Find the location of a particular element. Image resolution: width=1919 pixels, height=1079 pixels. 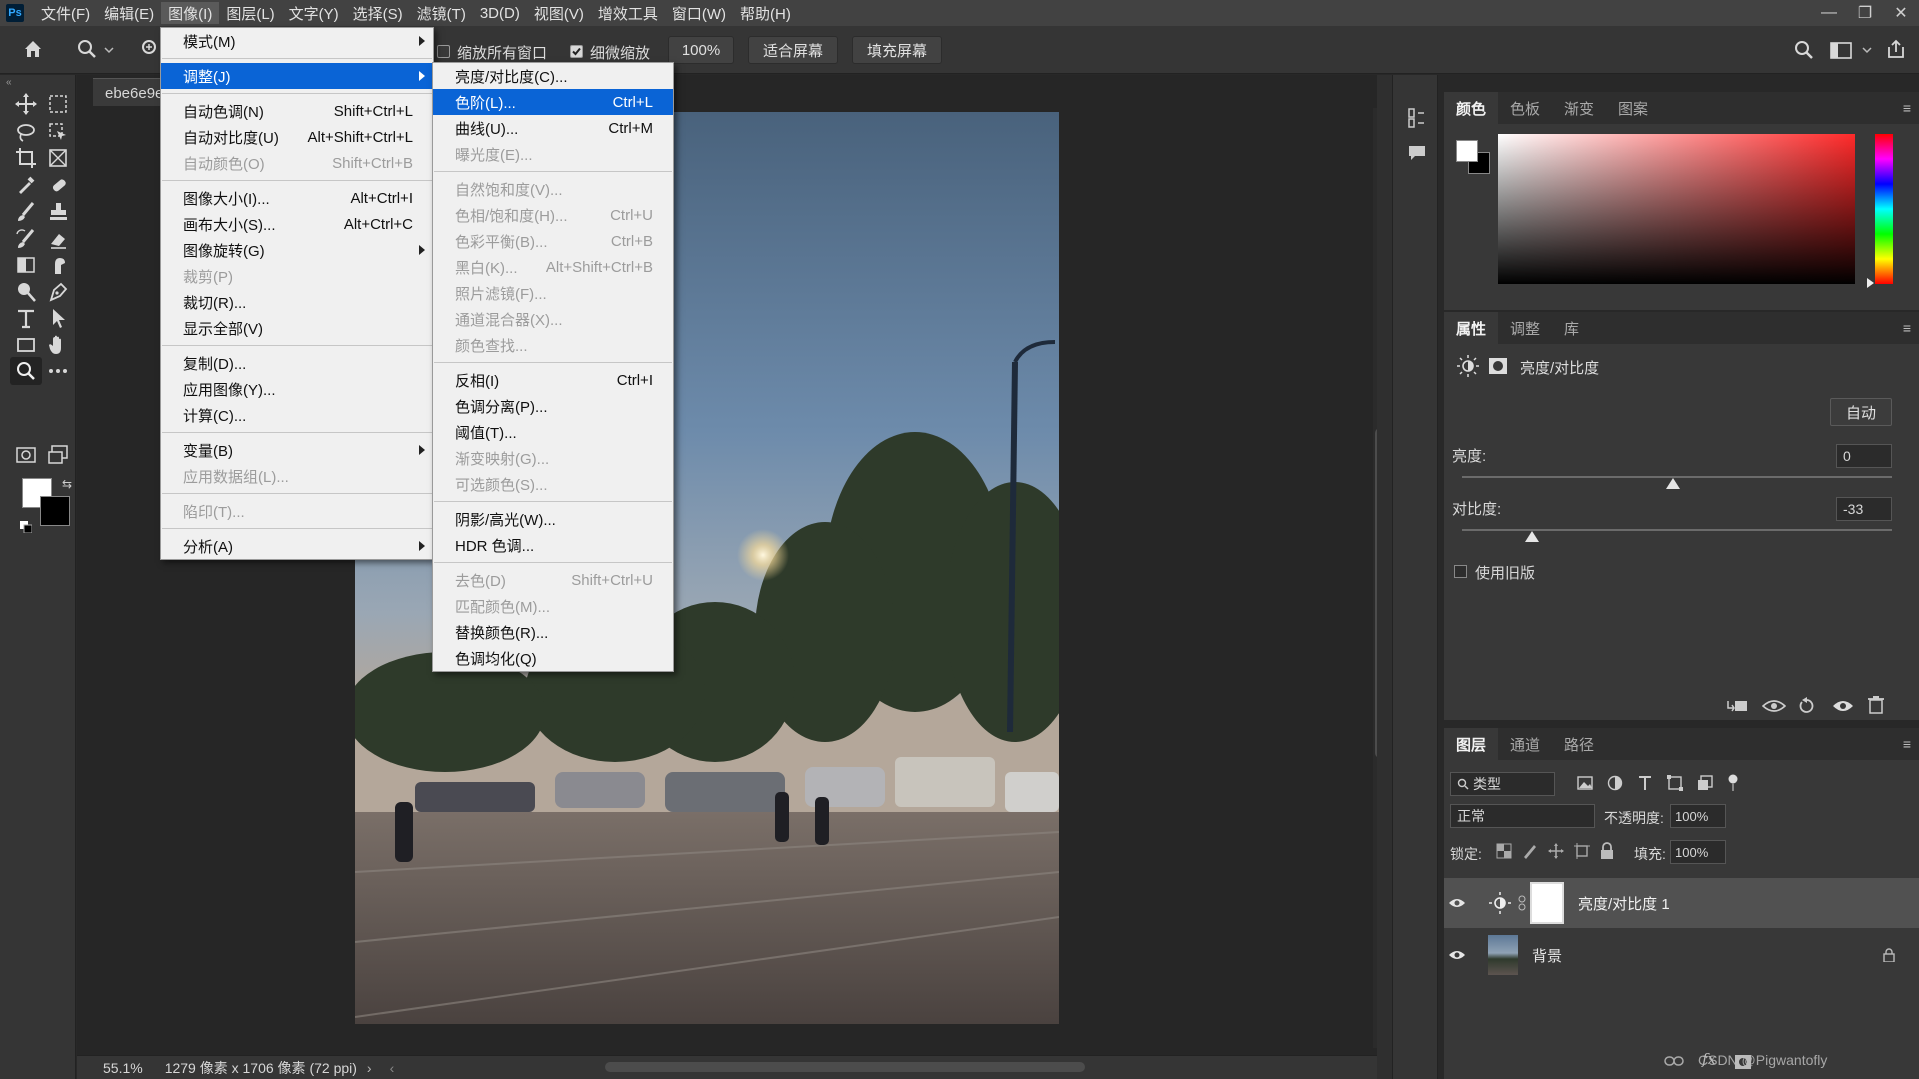

menu-entry: 自动色调(N) Shift+Ctrl+L is located at coordinates (297, 111).